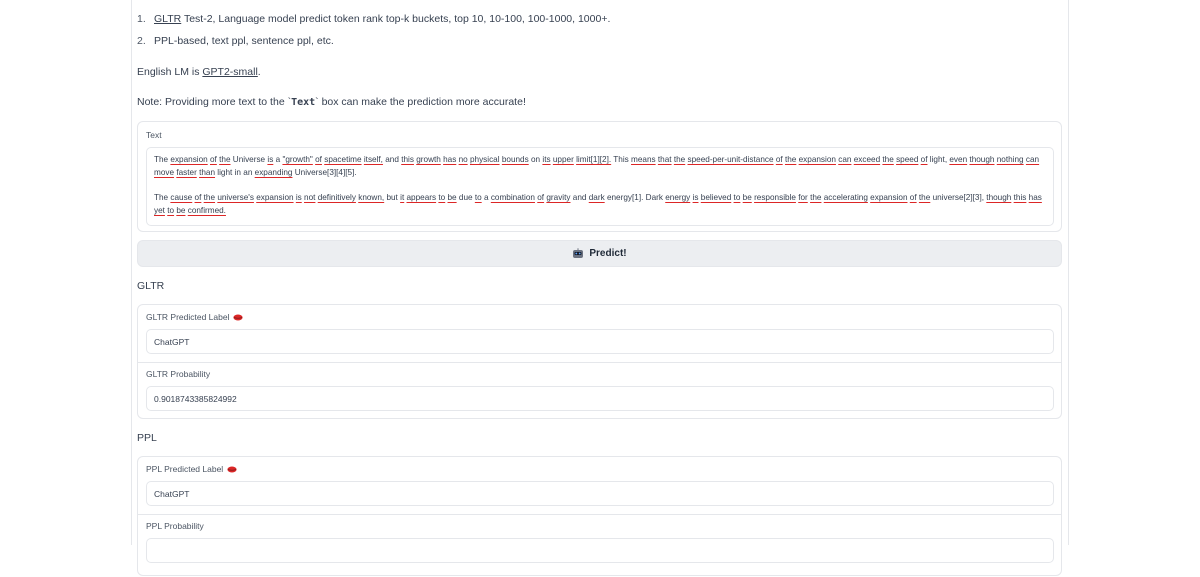  Describe the element at coordinates (407, 159) in the screenshot. I see `text-token: this` at that location.